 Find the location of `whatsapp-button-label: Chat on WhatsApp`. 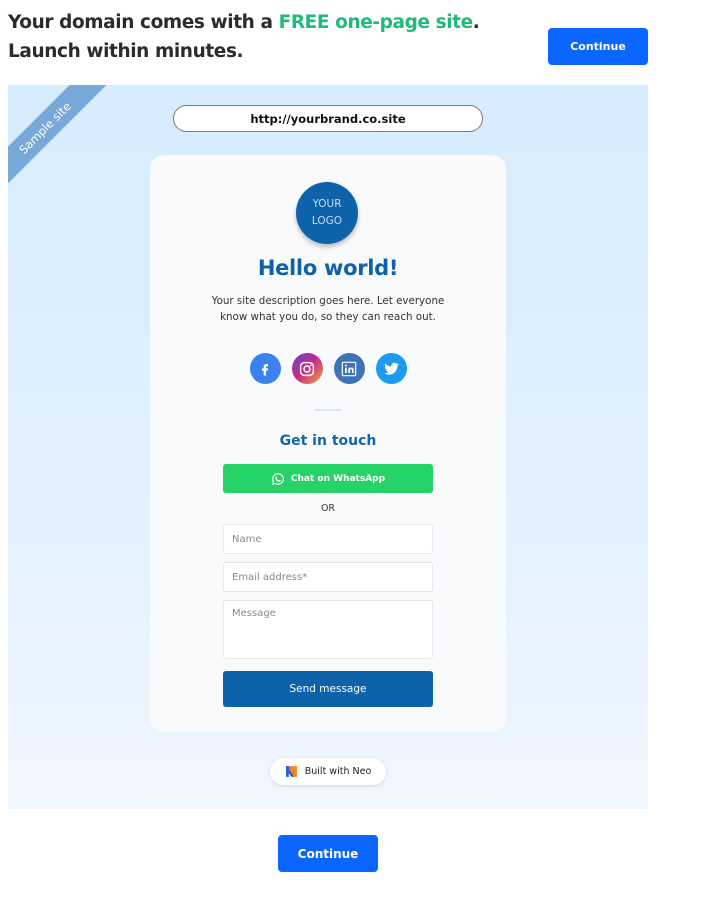

whatsapp-button-label: Chat on WhatsApp is located at coordinates (338, 478).